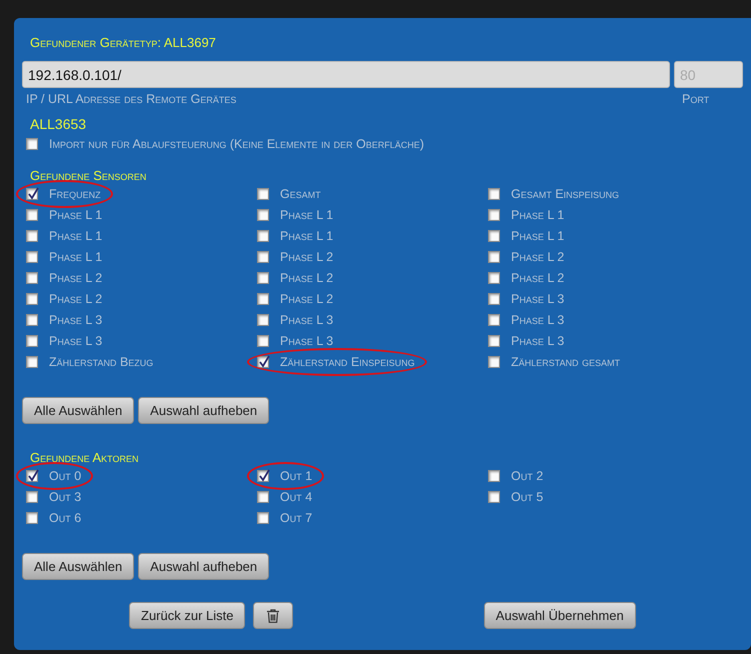 This screenshot has width=751, height=654. I want to click on delete-button, so click(273, 615).